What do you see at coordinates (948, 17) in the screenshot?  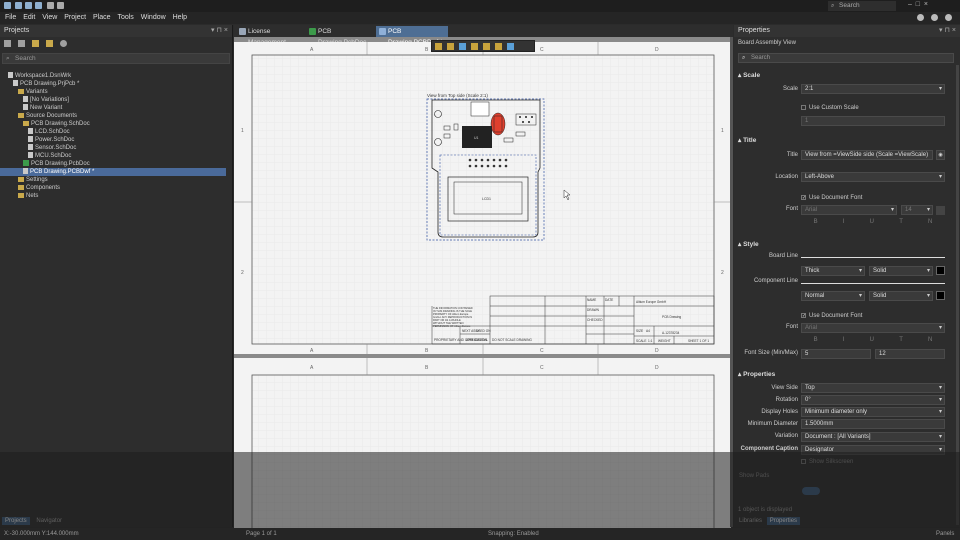 I see `user-icon` at bounding box center [948, 17].